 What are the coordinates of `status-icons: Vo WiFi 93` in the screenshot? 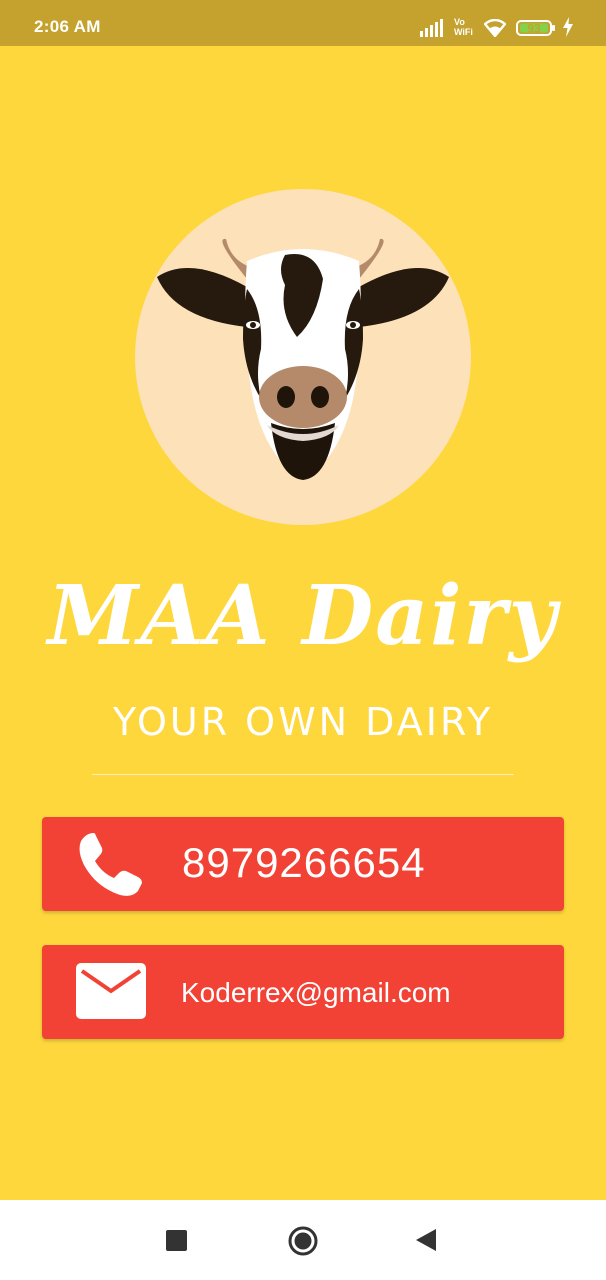 It's located at (500, 27).